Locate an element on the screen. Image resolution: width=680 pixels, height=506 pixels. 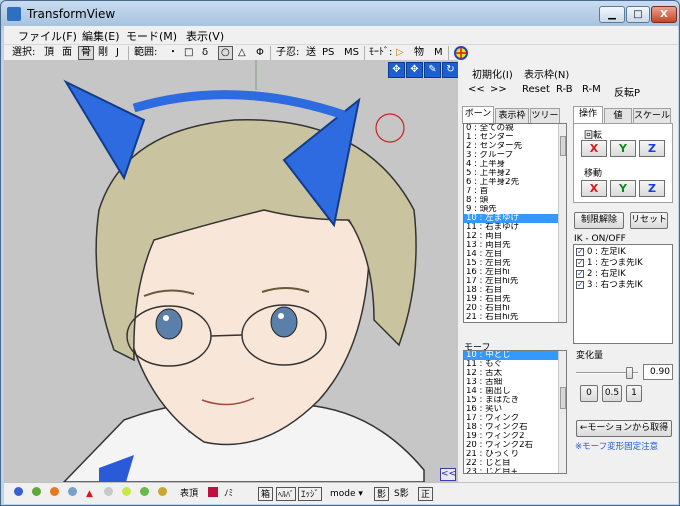
tab-scale: スケール is located at coordinates (652, 116).